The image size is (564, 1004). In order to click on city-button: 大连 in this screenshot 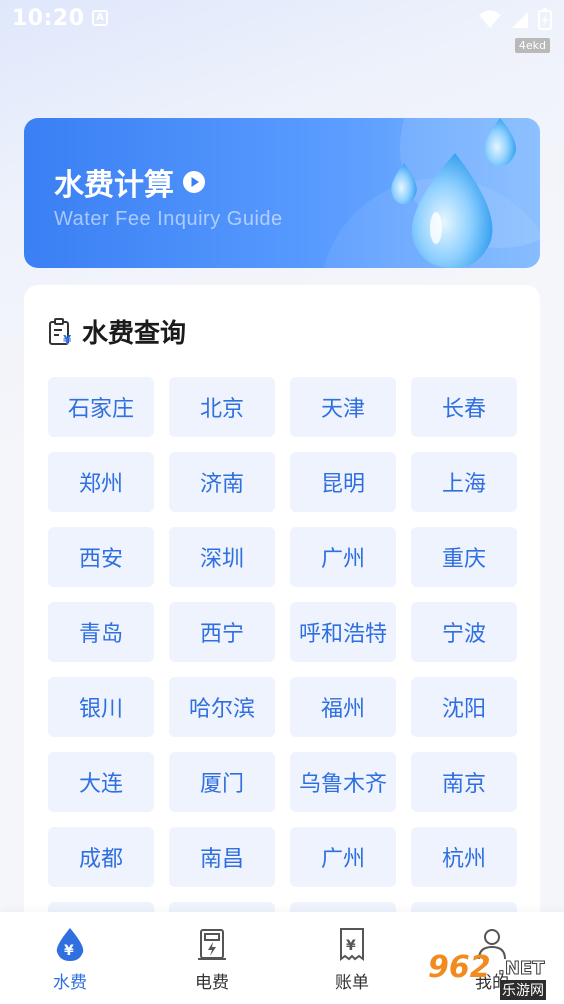, I will do `click(101, 782)`.